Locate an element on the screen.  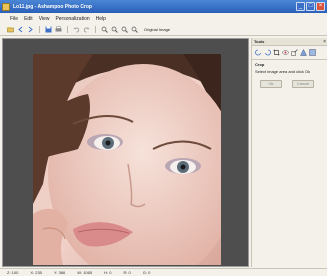
status-width: W: 1065 is located at coordinates (85, 272).